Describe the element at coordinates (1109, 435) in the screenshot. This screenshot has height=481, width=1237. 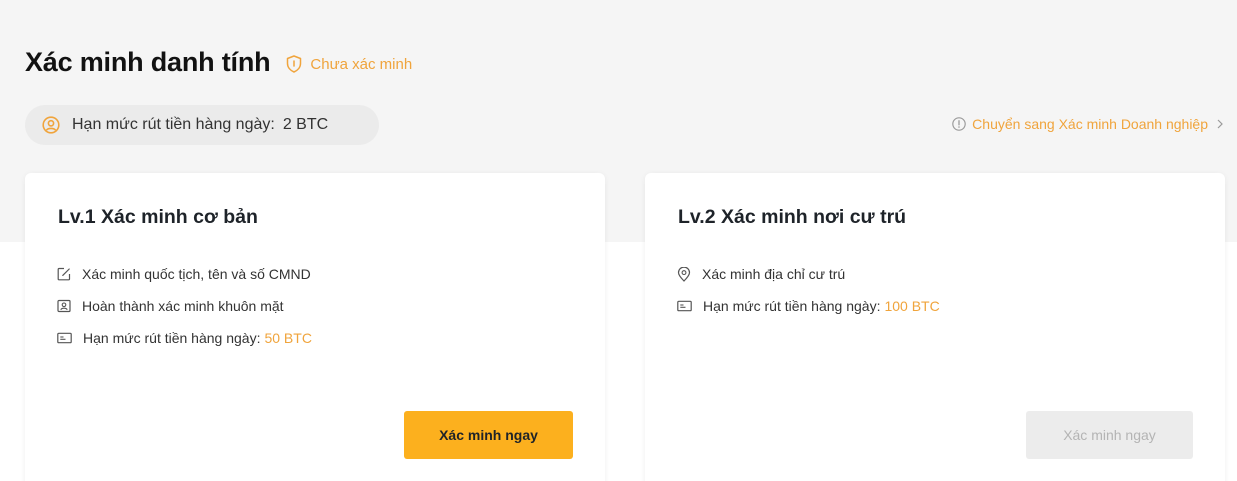
I see `verify-now-button-disabled: Xác minh ngay` at that location.